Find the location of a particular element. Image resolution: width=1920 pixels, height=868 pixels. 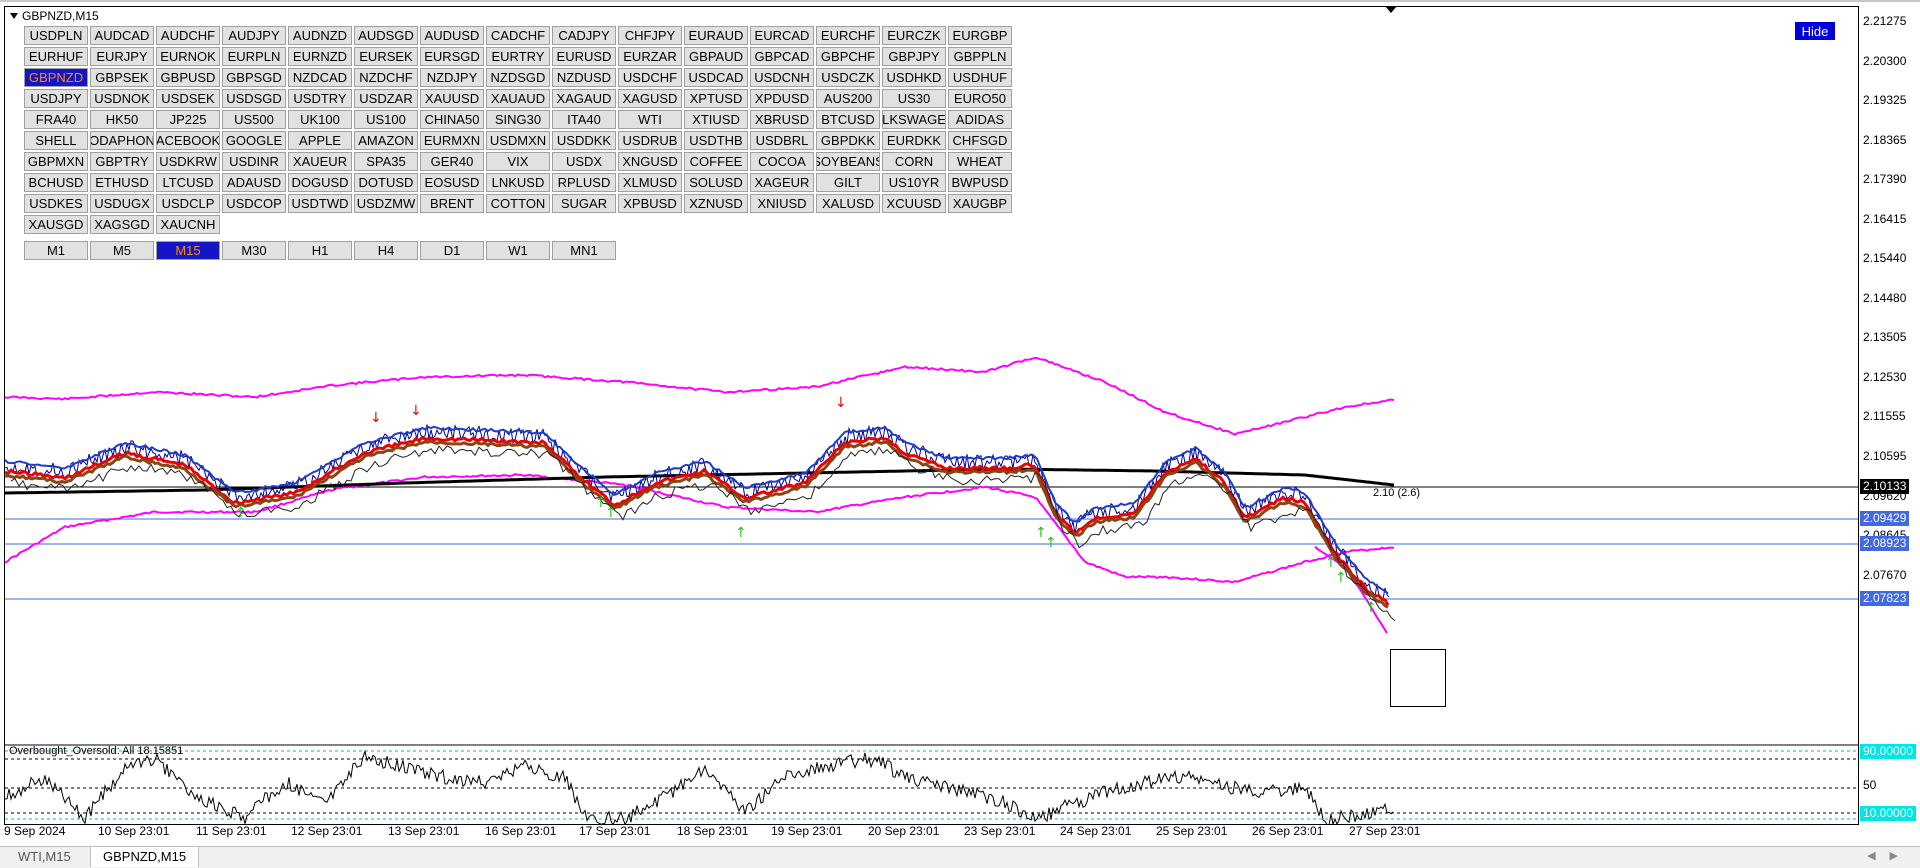

price-level-tag: 2.10133 is located at coordinates (1885, 486).